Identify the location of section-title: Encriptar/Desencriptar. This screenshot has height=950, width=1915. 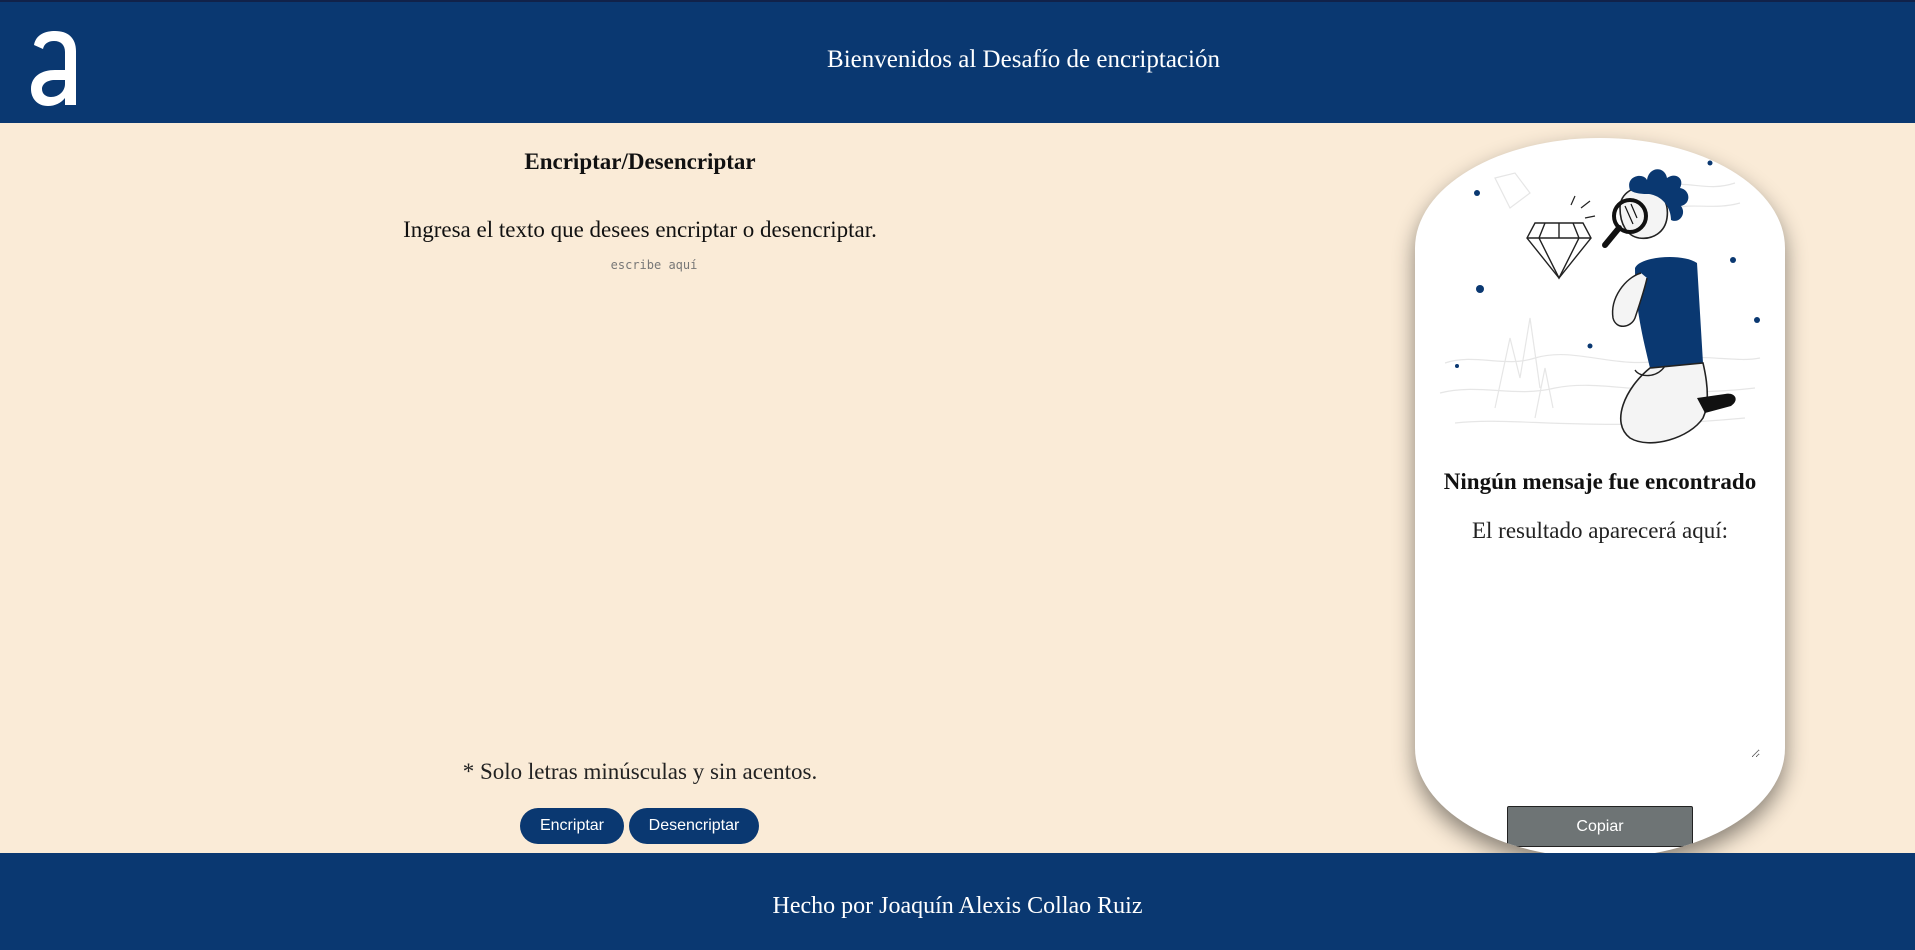
(640, 161).